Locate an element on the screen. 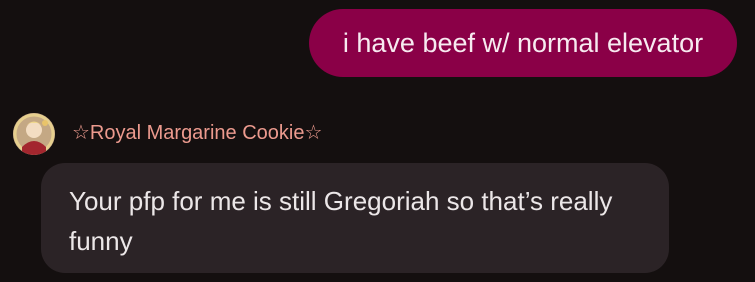 The width and height of the screenshot is (755, 282). sender-name: ☆Royal Margarine Cookie☆ is located at coordinates (197, 132).